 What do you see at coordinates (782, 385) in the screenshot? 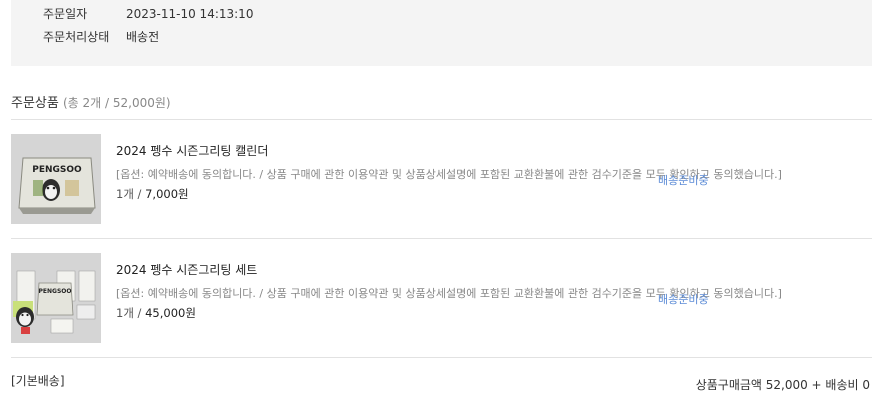
I see `shipping-total: 상품구매금액 52,000 + 배송비 0` at bounding box center [782, 385].